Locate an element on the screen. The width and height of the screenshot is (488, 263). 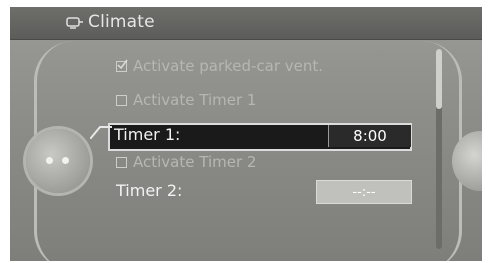
menu-item-timer-2: Timer 2: is located at coordinates (149, 190).